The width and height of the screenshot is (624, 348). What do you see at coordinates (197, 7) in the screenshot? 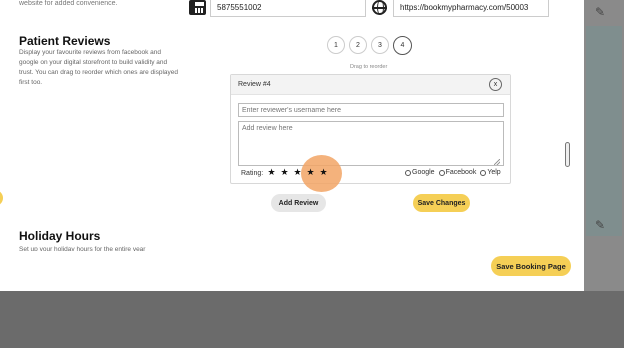
I see `fax-icon` at bounding box center [197, 7].